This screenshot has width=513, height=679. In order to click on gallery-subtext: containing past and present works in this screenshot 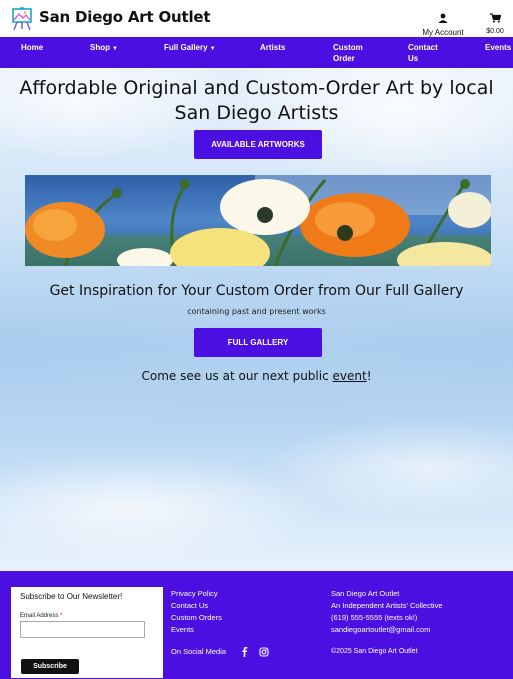, I will do `click(256, 311)`.